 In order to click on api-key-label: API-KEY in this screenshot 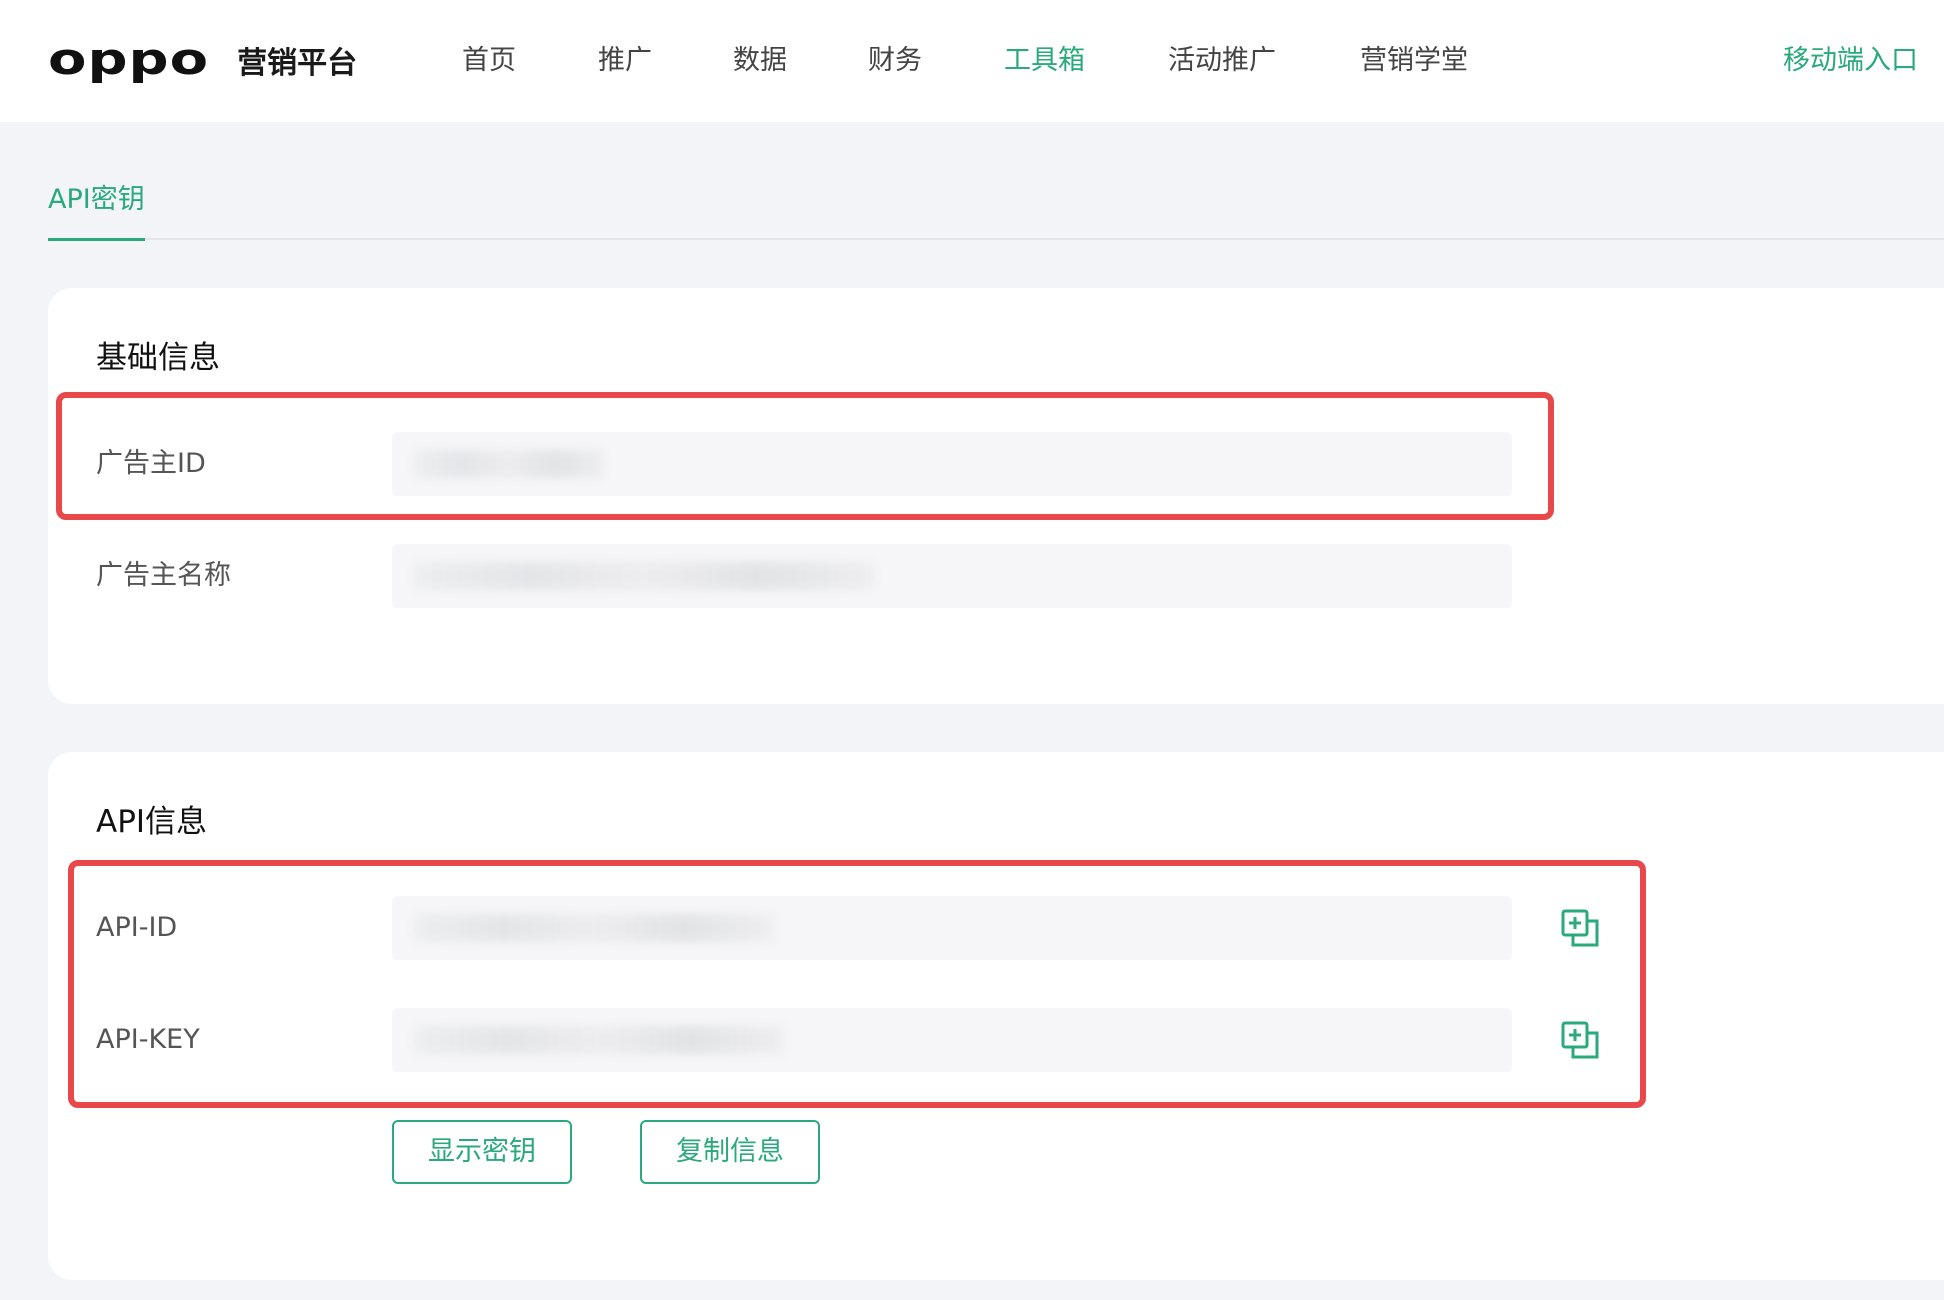, I will do `click(148, 1039)`.